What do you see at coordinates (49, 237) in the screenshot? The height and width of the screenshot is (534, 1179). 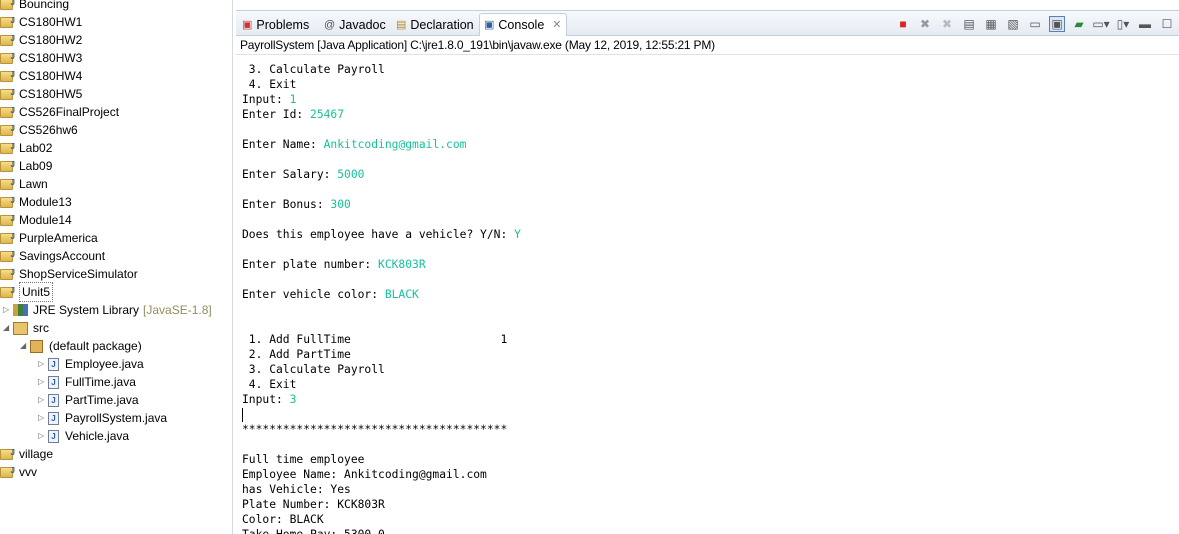 I see `tree-project: PurpleAmerica` at bounding box center [49, 237].